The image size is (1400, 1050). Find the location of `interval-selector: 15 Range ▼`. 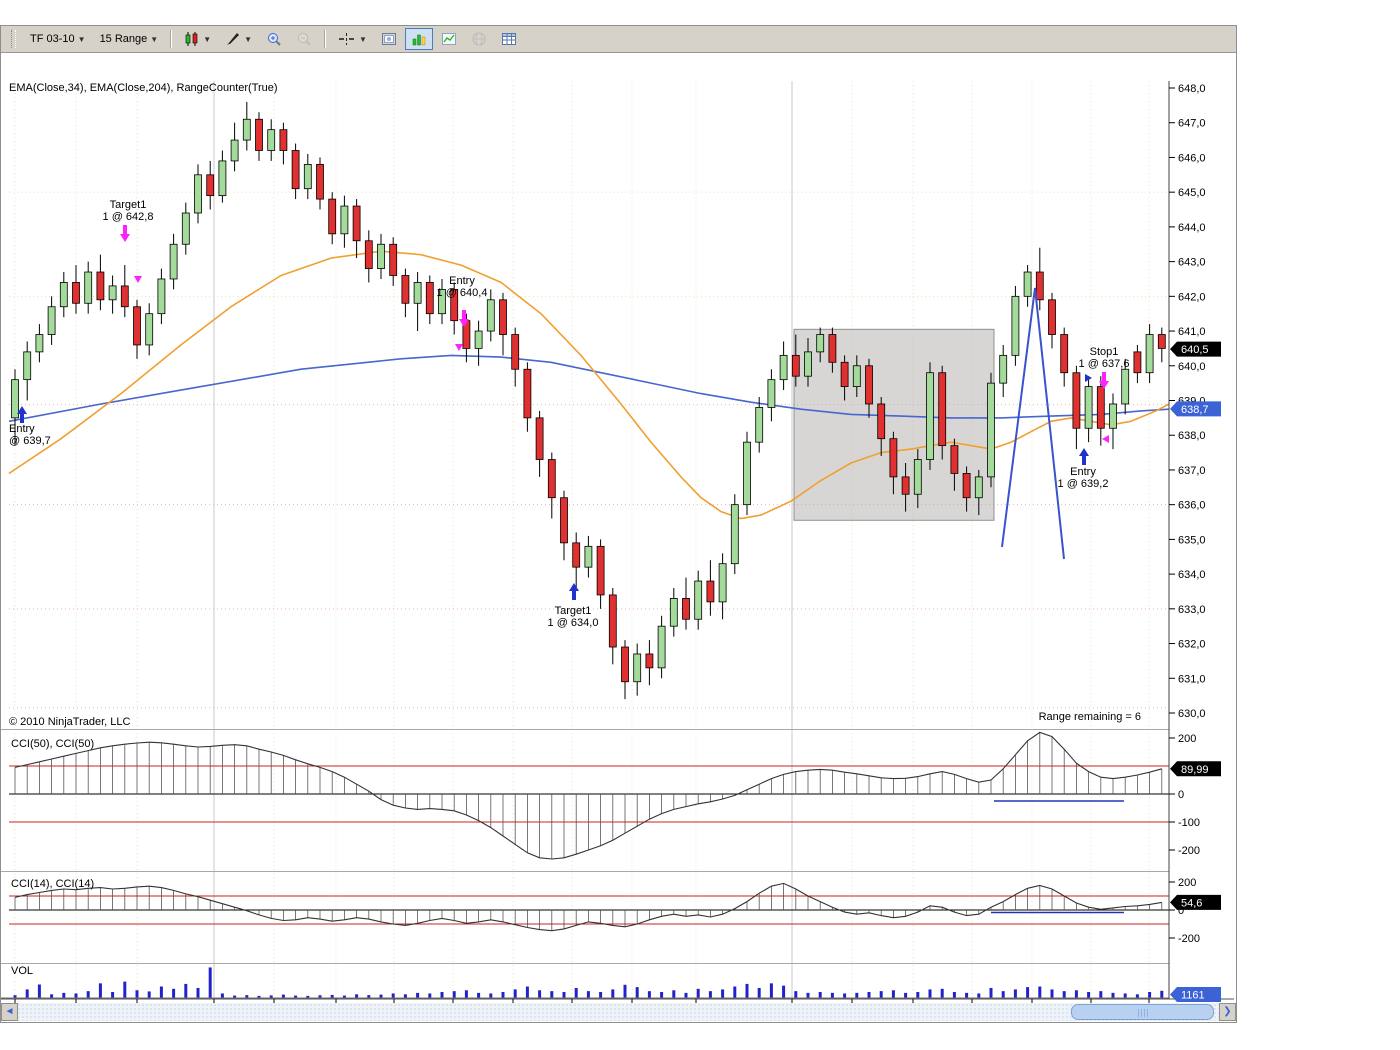

interval-selector: 15 Range ▼ is located at coordinates (129, 39).